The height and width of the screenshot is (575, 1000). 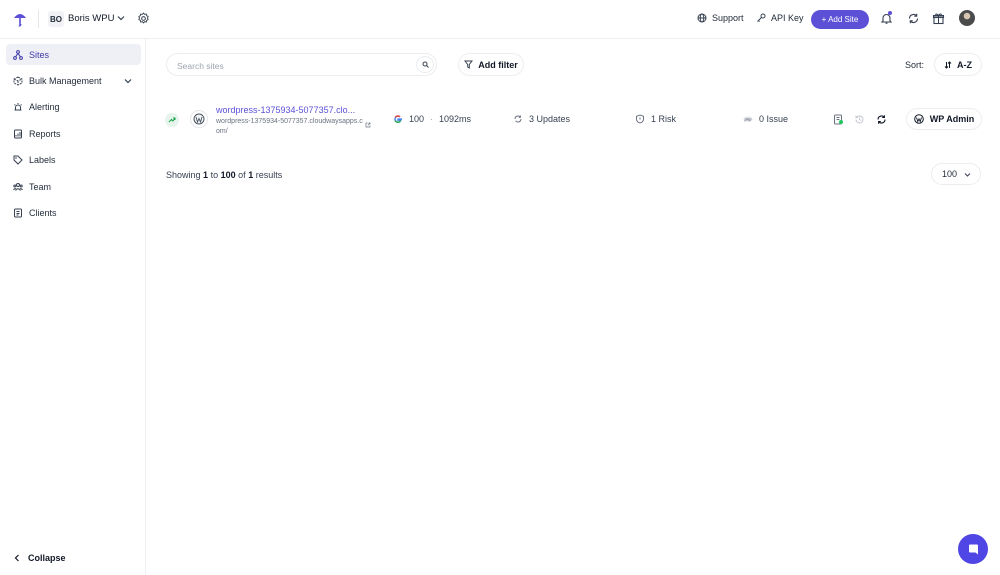 I want to click on sort-icon, so click(x=948, y=64).